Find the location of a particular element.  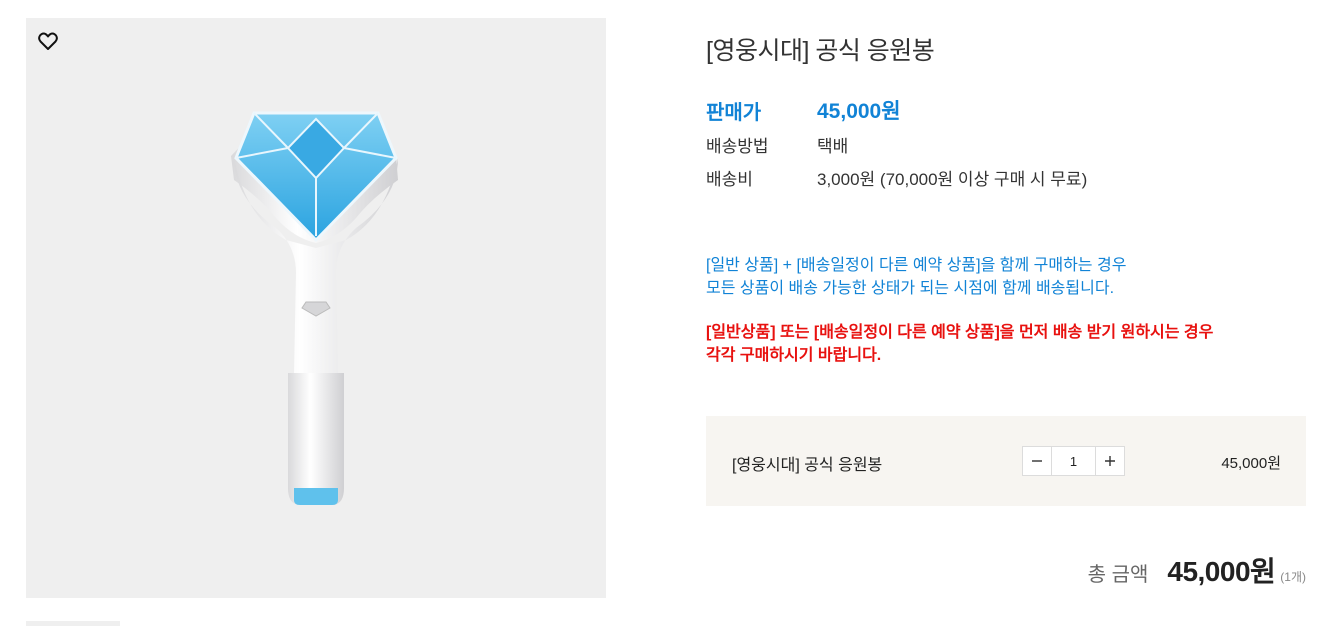

option-name: [영웅시대] 공식 응원봉 is located at coordinates (807, 465).